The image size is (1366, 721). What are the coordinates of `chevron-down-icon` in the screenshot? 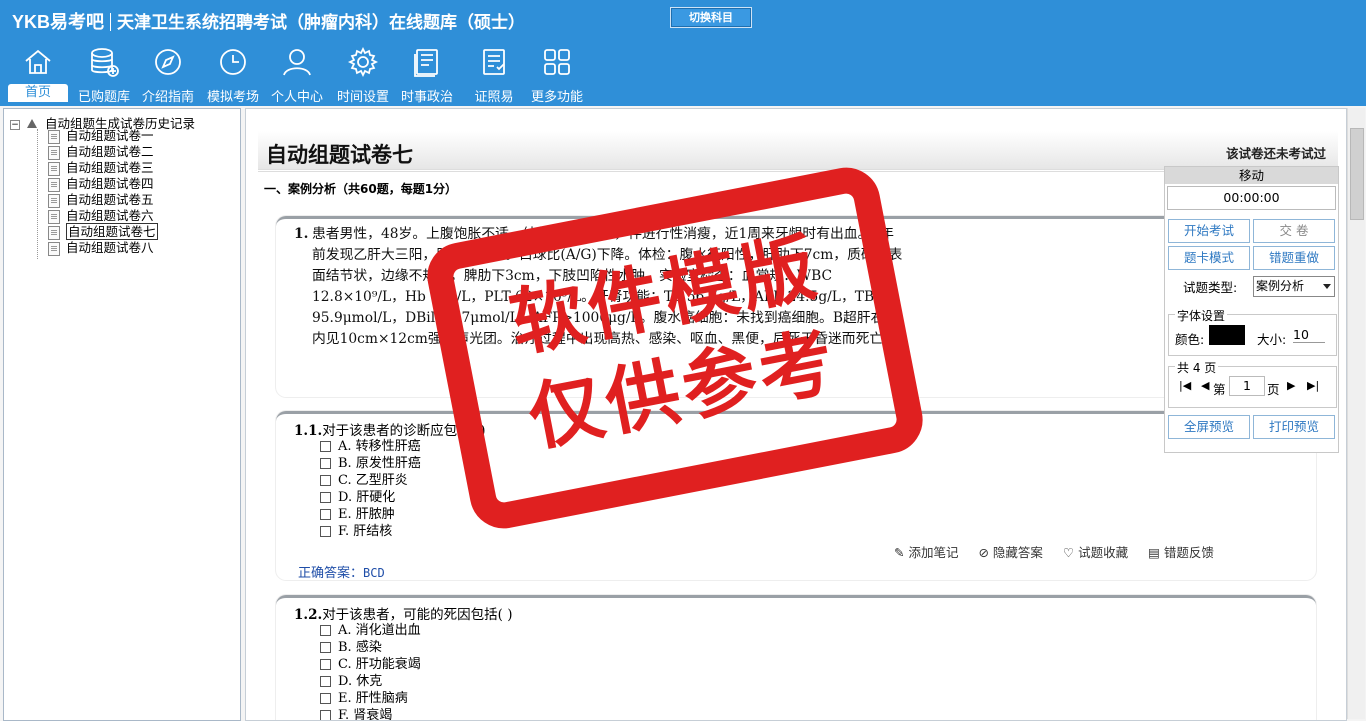 It's located at (1327, 286).